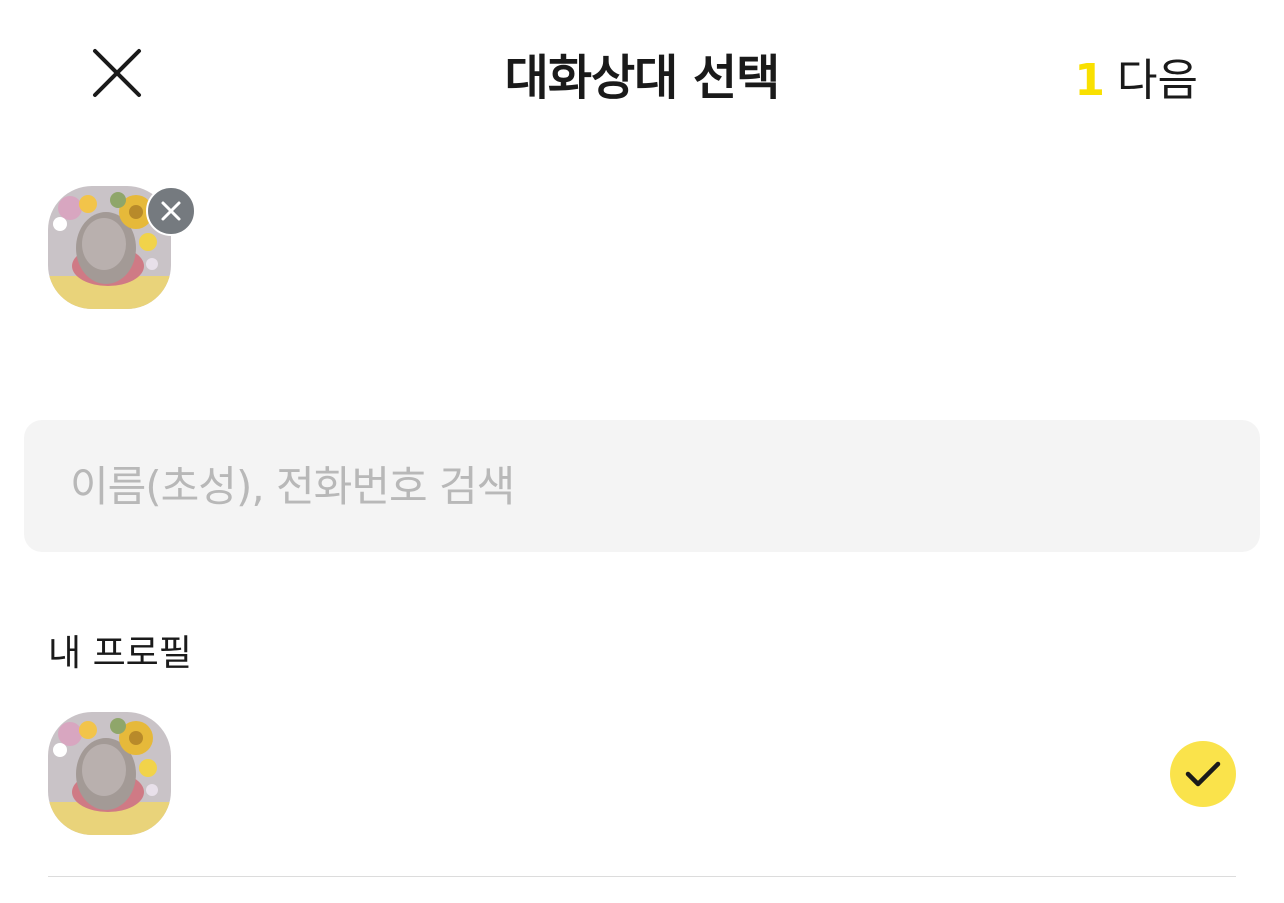 Image resolution: width=1284 pixels, height=903 pixels. I want to click on selected-count: 1, so click(1090, 80).